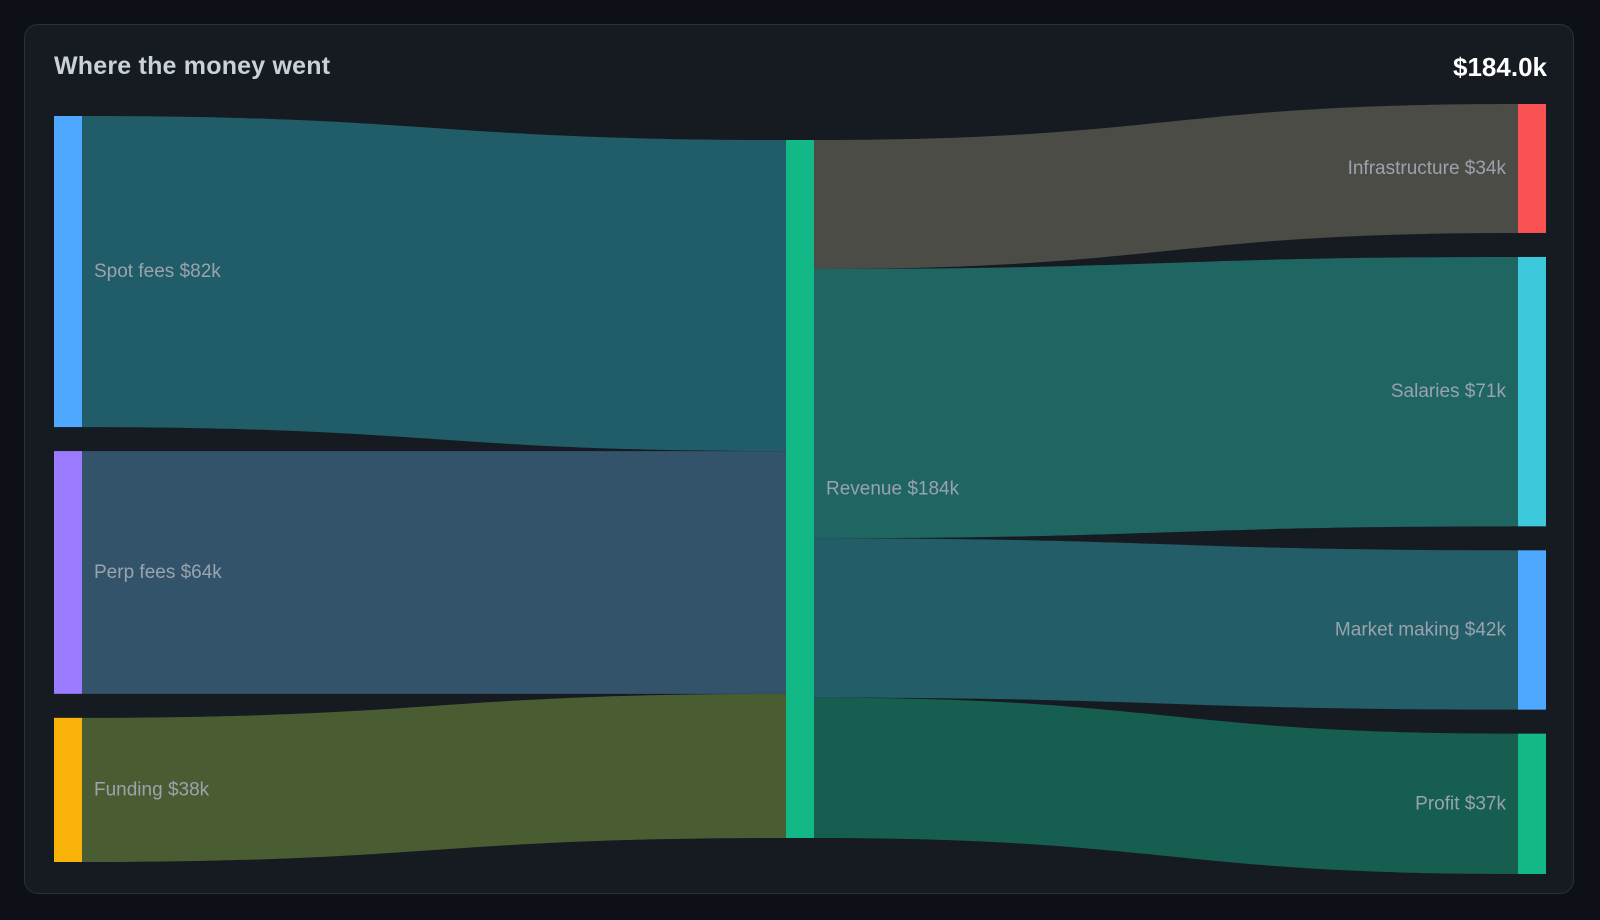 This screenshot has width=1600, height=920. I want to click on node-funding, so click(68, 789).